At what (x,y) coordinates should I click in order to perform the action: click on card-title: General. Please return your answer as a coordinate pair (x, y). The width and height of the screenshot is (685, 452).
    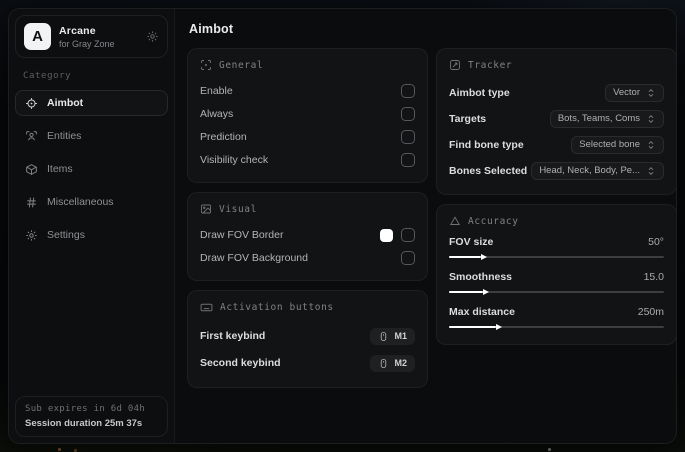
    Looking at the image, I should click on (241, 65).